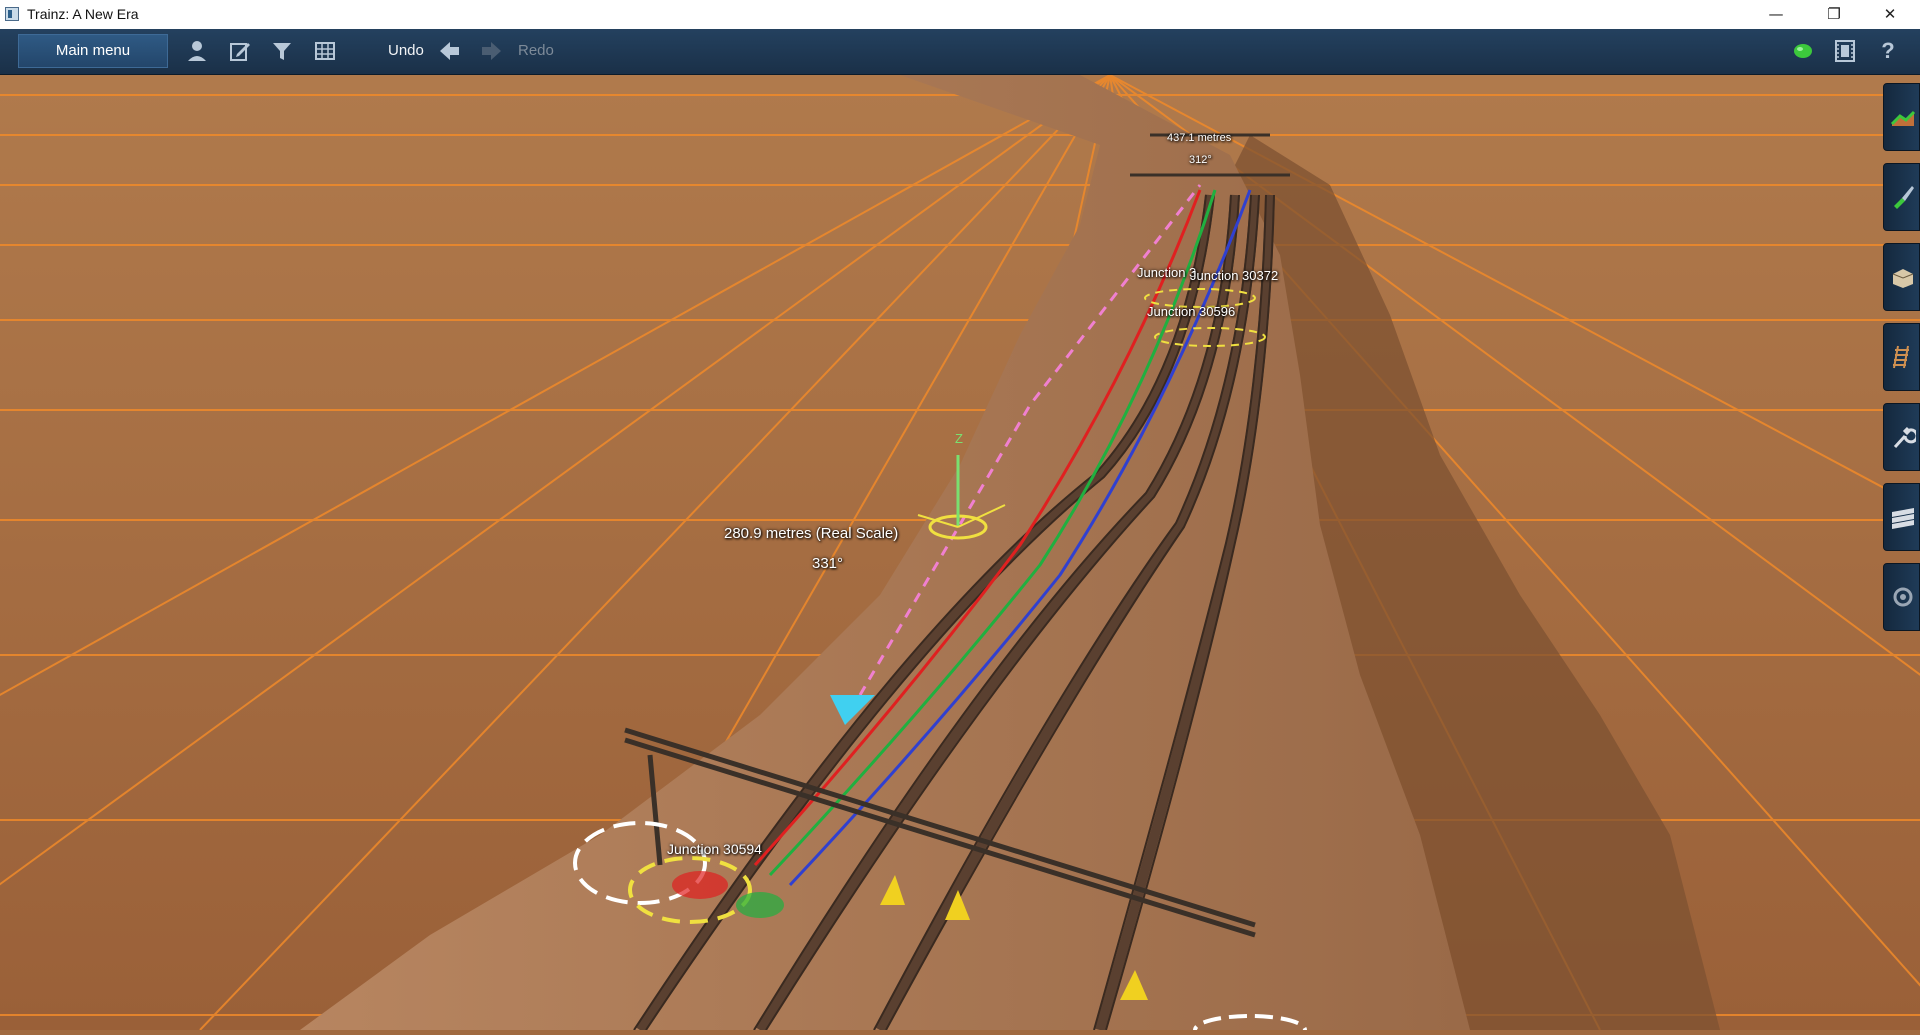 This screenshot has height=1035, width=1920. Describe the element at coordinates (1803, 51) in the screenshot. I see `status-indicator-icon` at that location.